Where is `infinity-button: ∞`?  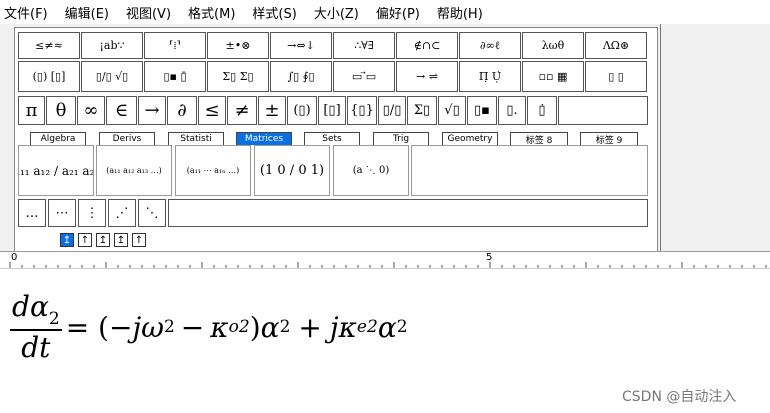
infinity-button: ∞ is located at coordinates (91, 110).